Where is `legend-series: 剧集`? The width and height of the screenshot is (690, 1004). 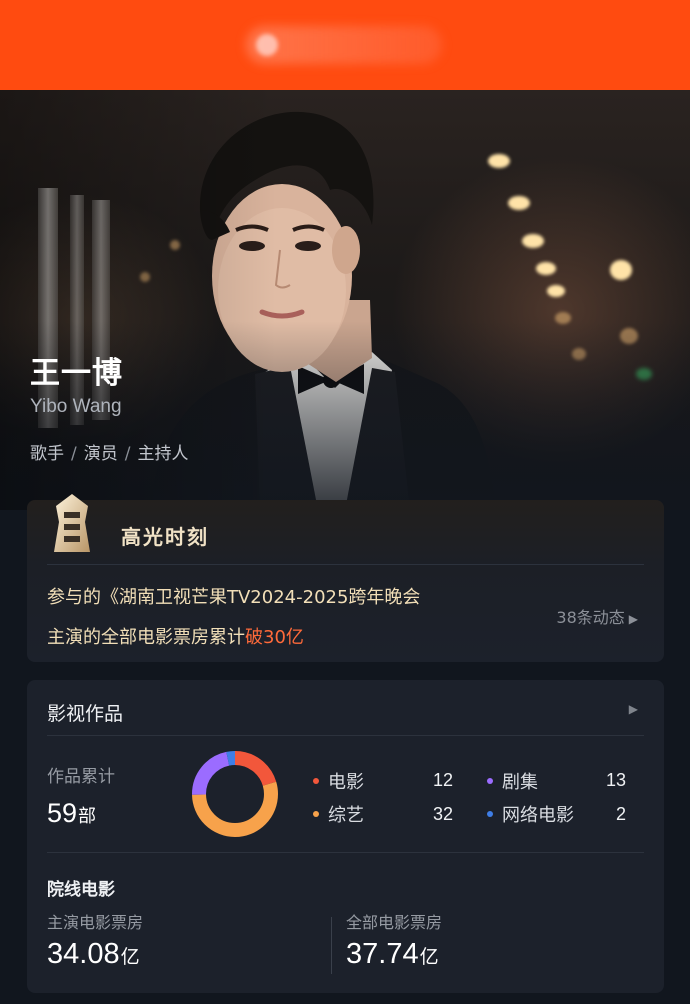
legend-series: 剧集 is located at coordinates (512, 781).